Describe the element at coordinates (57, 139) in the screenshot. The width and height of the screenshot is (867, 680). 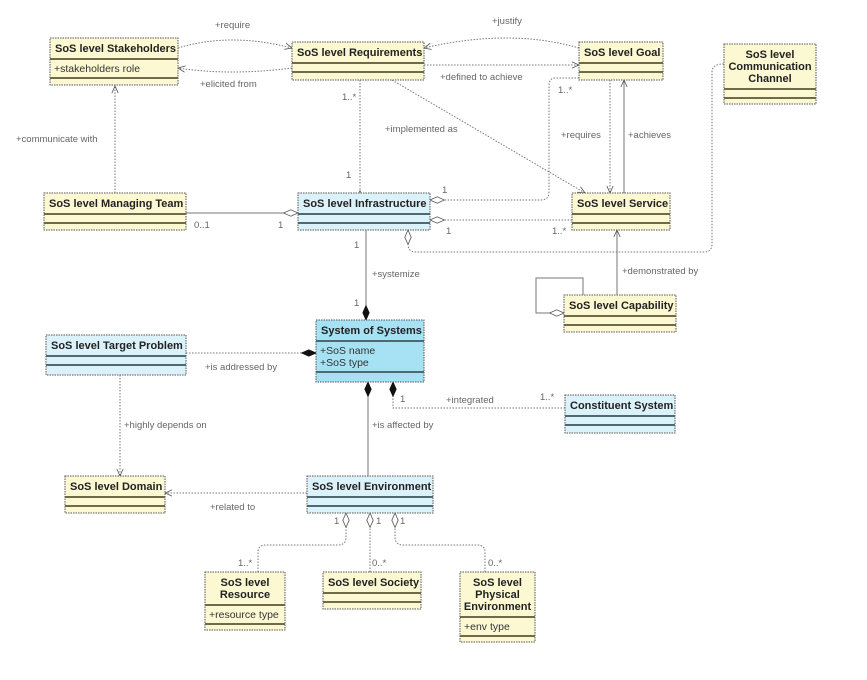
I see `label-communicate-with: +communicate with` at that location.